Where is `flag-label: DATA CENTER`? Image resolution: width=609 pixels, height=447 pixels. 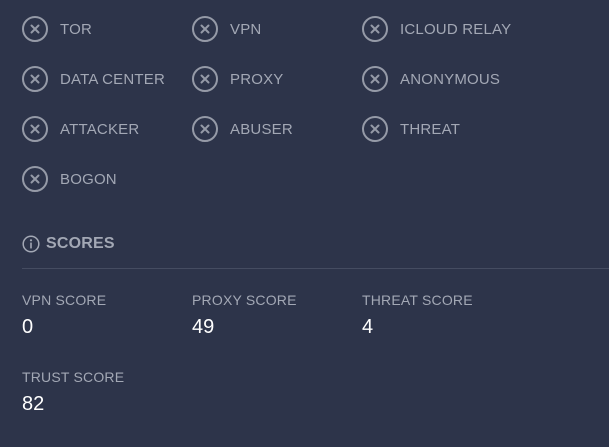
flag-label: DATA CENTER is located at coordinates (112, 79).